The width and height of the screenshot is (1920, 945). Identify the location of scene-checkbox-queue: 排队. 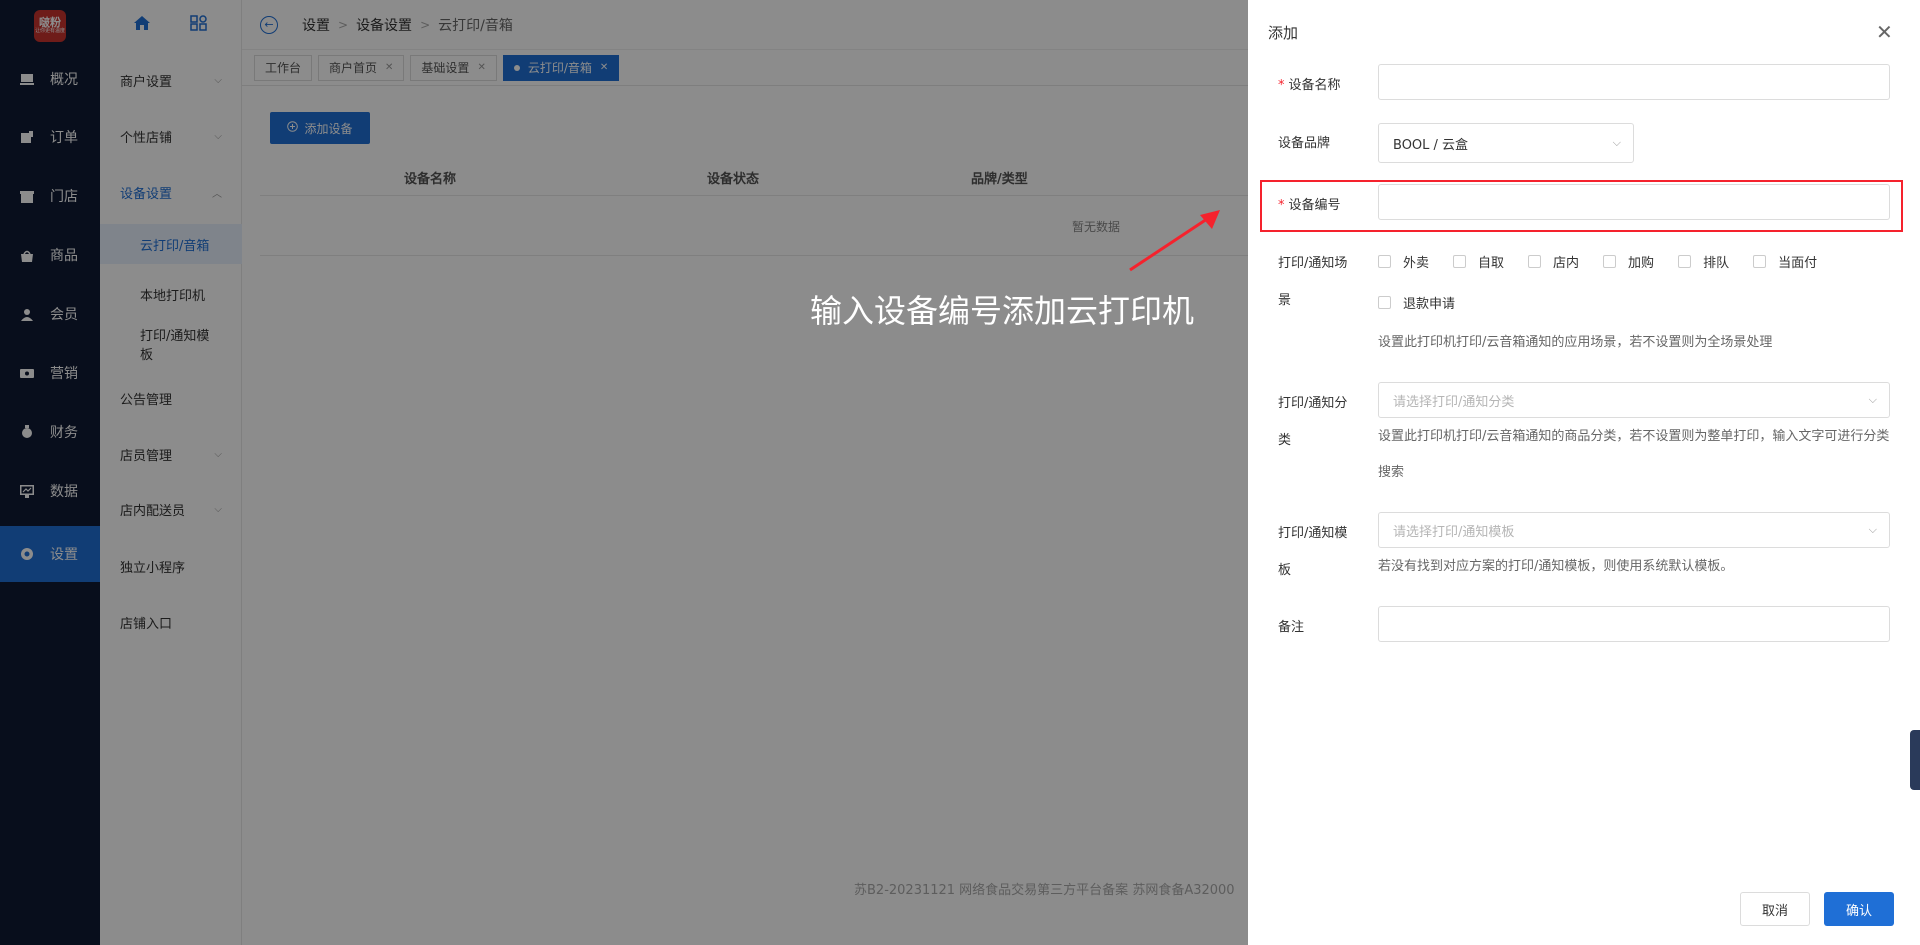
(1703, 261).